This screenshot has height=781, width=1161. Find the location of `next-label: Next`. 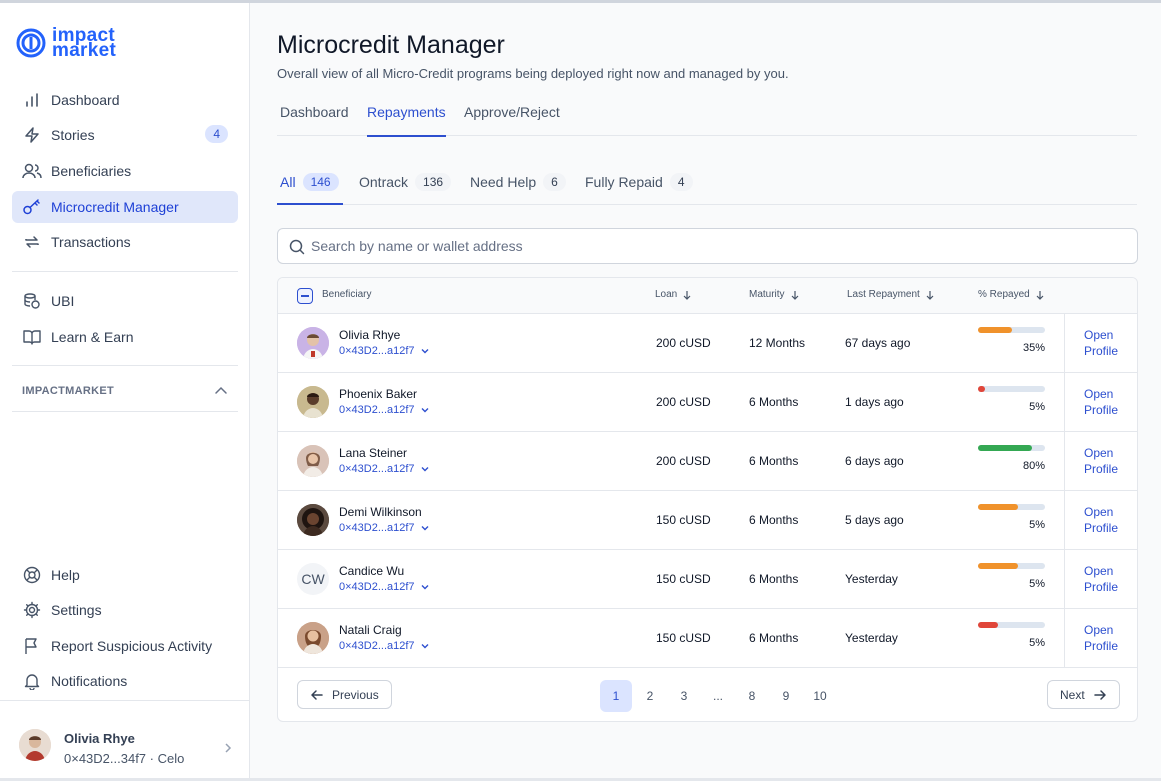

next-label: Next is located at coordinates (1072, 694).